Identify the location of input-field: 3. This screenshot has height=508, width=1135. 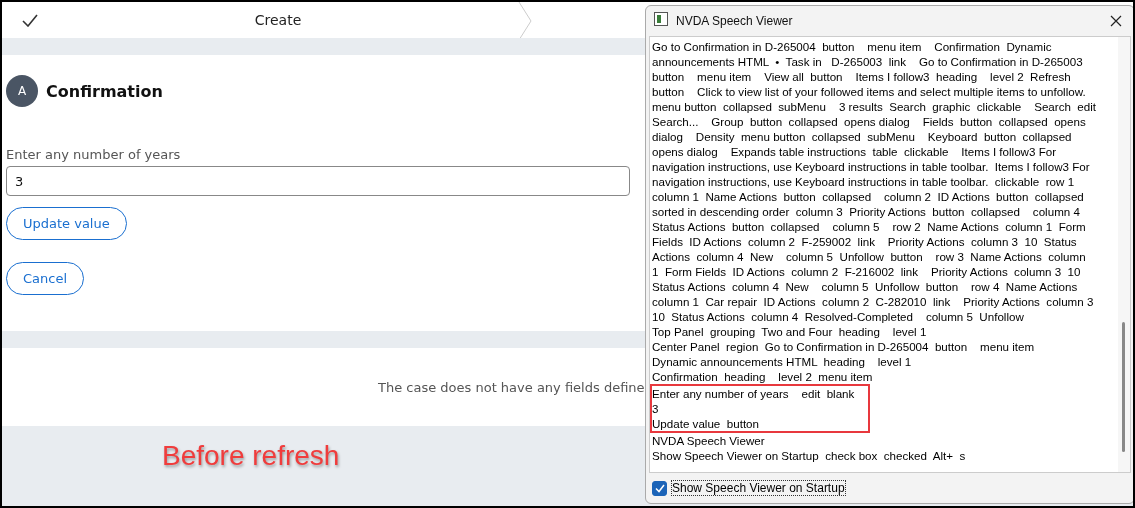
(318, 181).